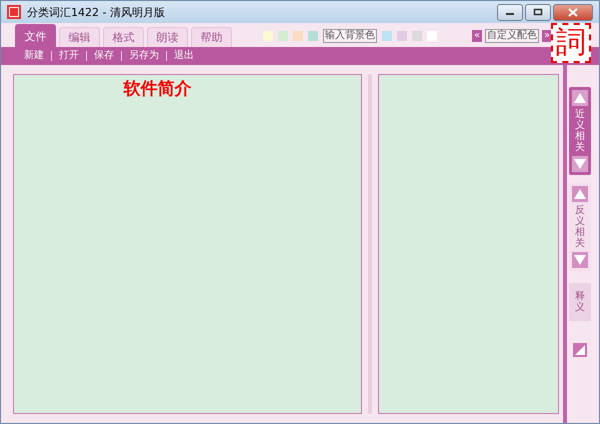 The height and width of the screenshot is (424, 600). I want to click on next-color-button: », so click(547, 36).